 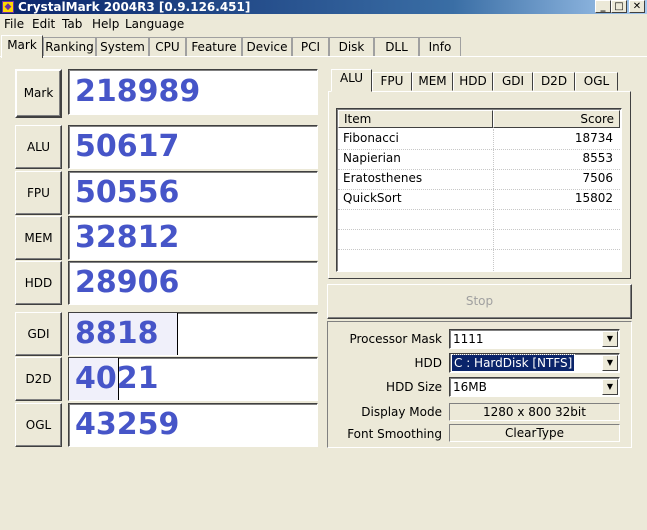 What do you see at coordinates (72, 24) in the screenshot?
I see `menu-tab: Tab` at bounding box center [72, 24].